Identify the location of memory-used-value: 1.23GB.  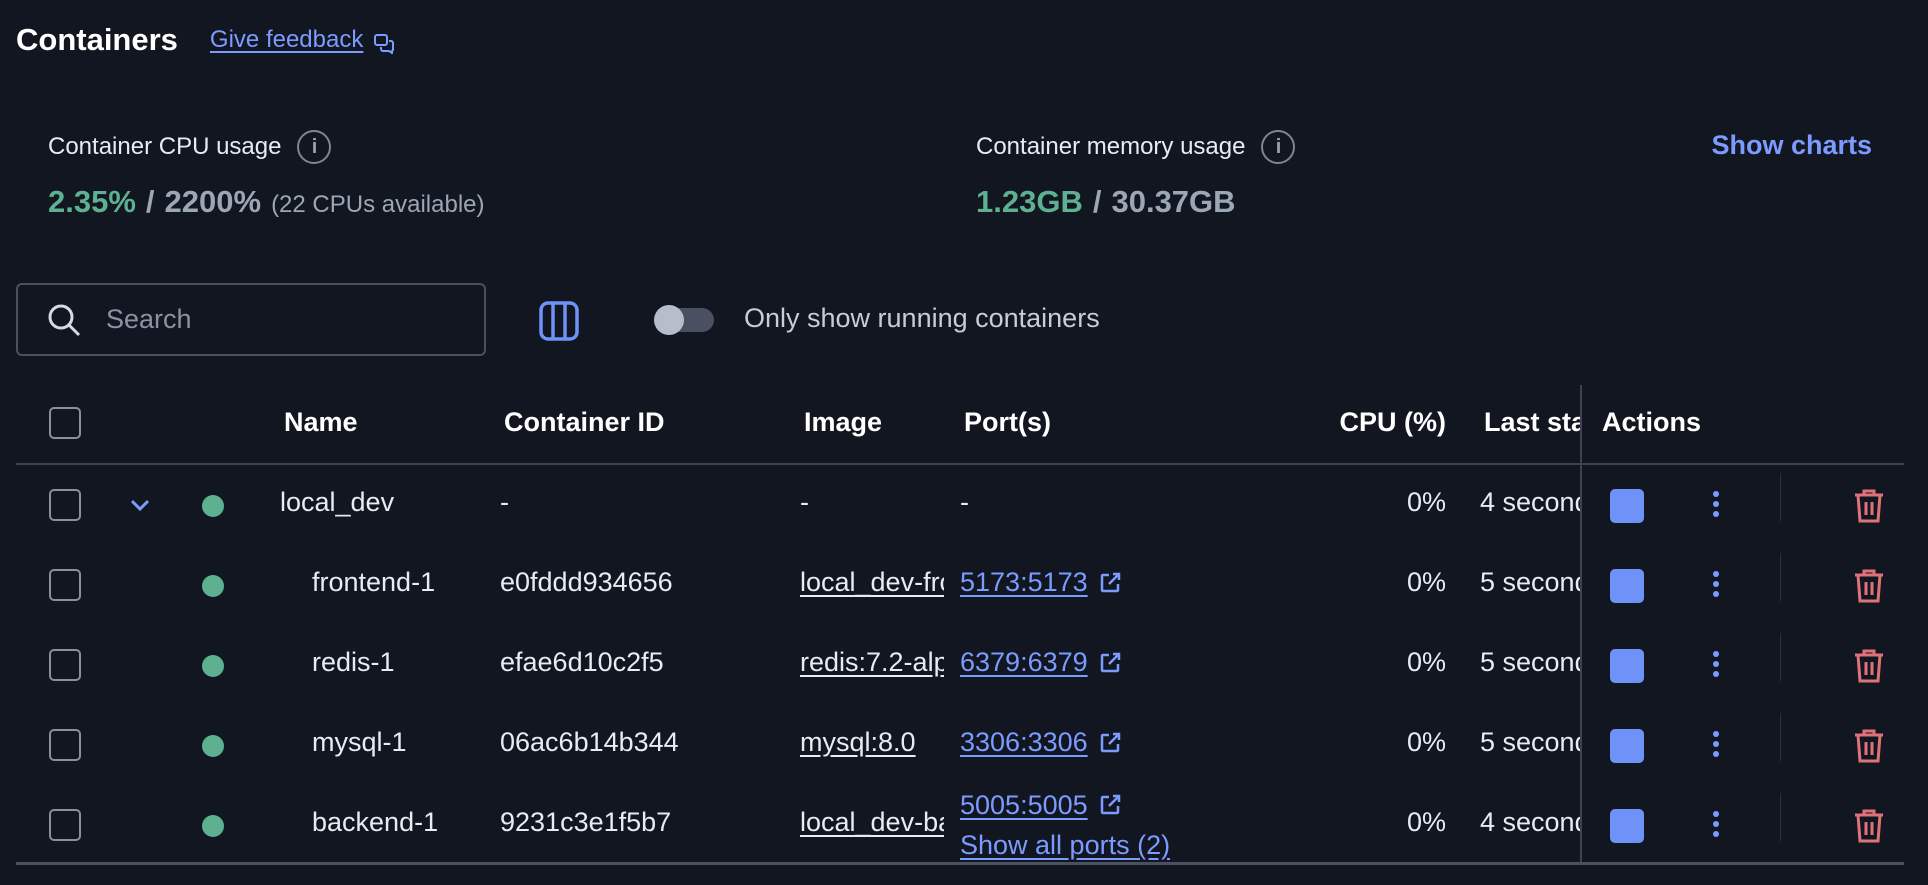
(1029, 201).